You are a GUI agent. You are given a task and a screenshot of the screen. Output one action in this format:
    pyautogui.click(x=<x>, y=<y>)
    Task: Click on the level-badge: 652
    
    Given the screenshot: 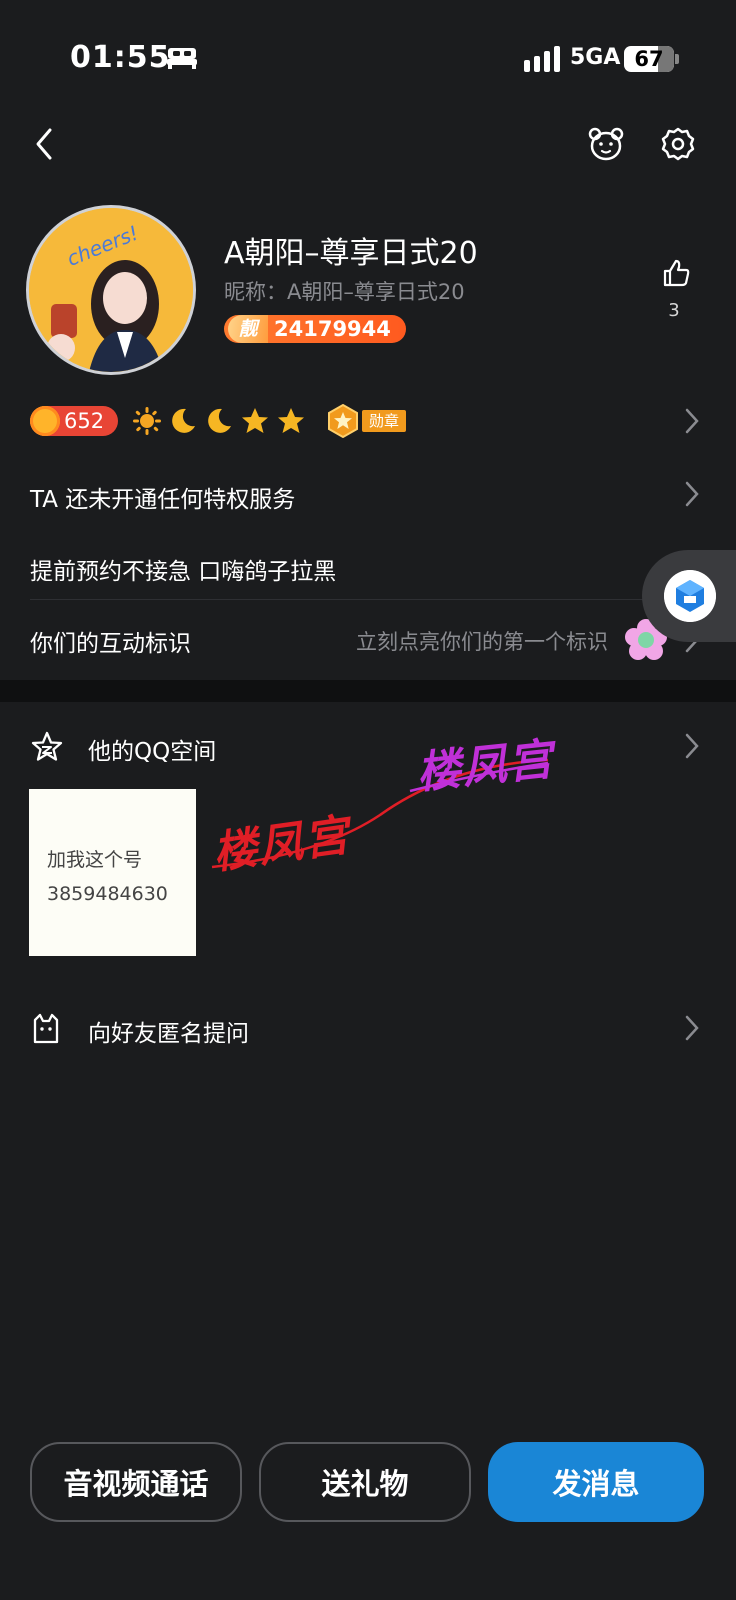 What is the action you would take?
    pyautogui.click(x=74, y=421)
    